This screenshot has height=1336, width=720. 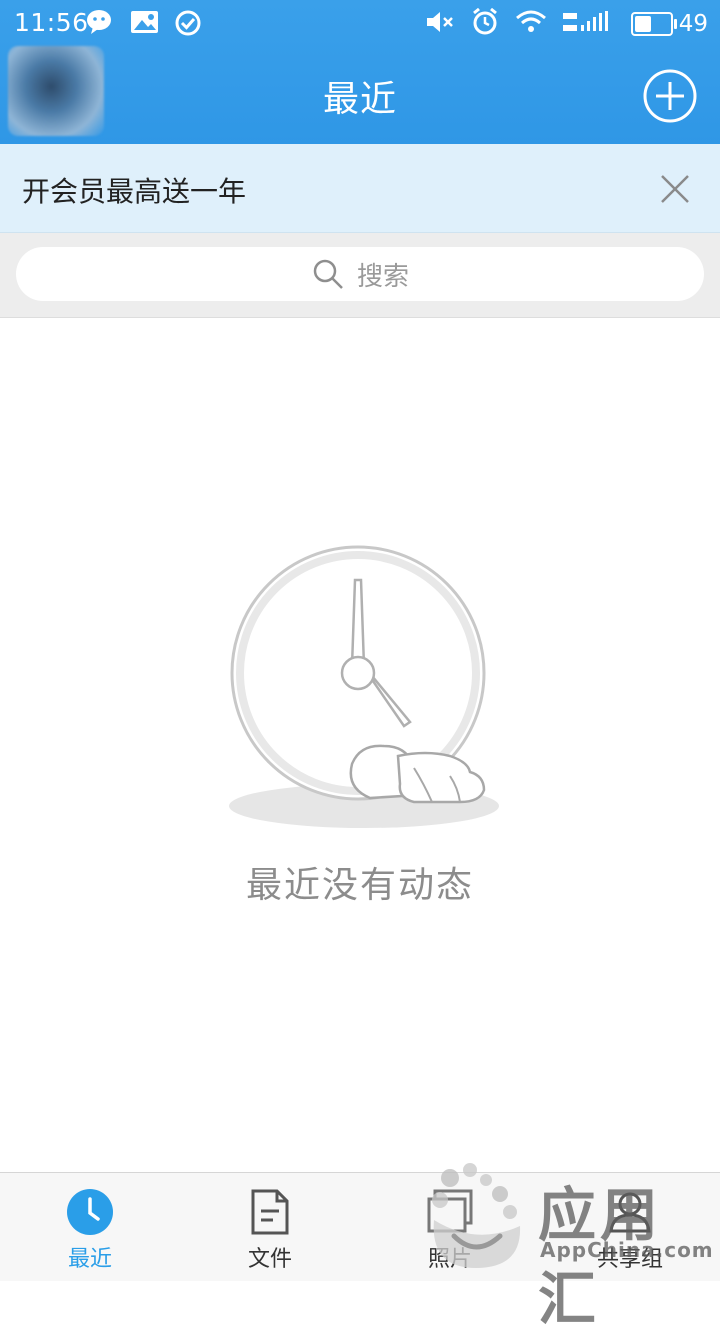 I want to click on vip-promo-banner: 开会员最高送一年, so click(x=360, y=188).